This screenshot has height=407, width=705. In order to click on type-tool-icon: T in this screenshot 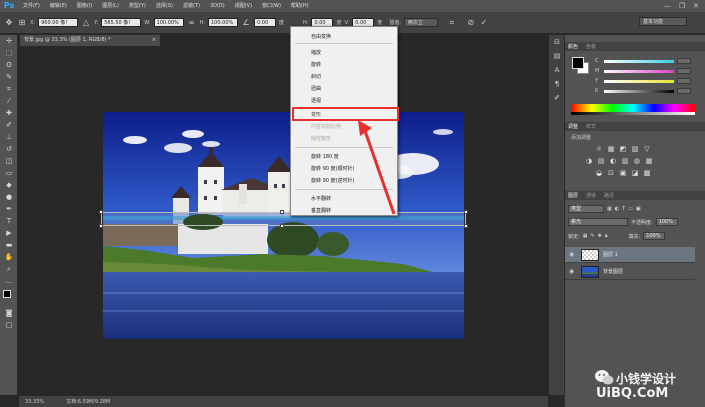, I will do `click(9, 221)`.